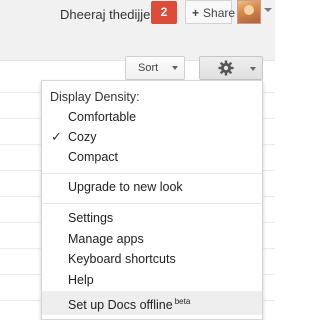 This screenshot has height=320, width=320. I want to click on beta-badge: beta, so click(182, 301).